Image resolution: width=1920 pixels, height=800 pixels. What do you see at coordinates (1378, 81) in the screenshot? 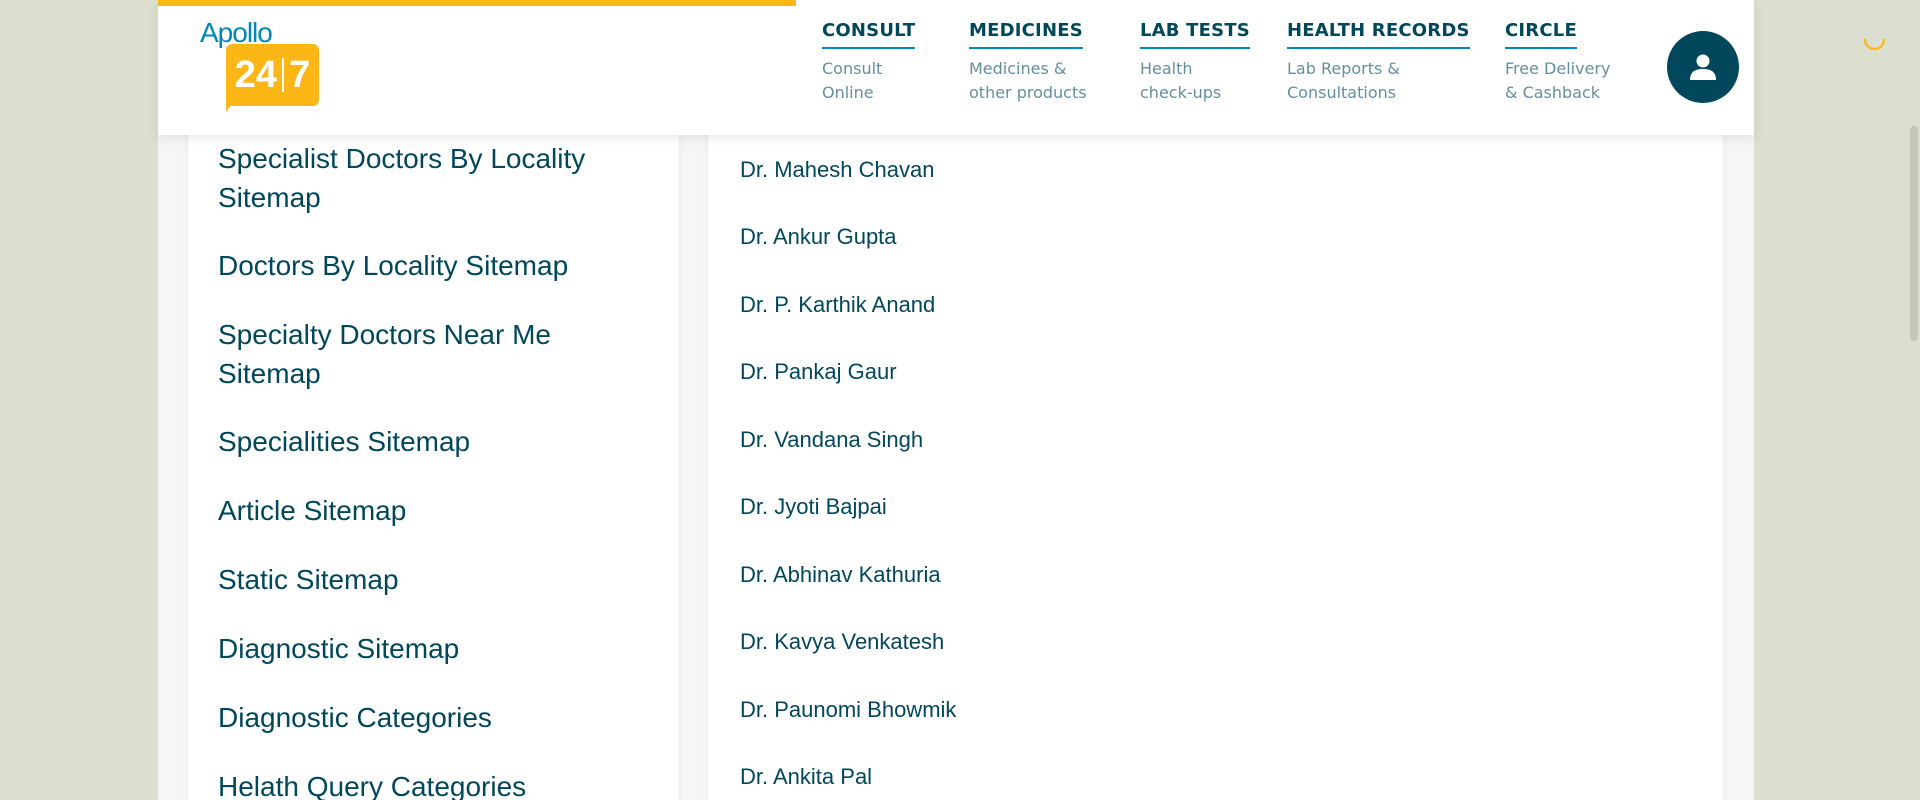
I see `nav-health-records-subtitle: Lab Reports & Consultations` at bounding box center [1378, 81].